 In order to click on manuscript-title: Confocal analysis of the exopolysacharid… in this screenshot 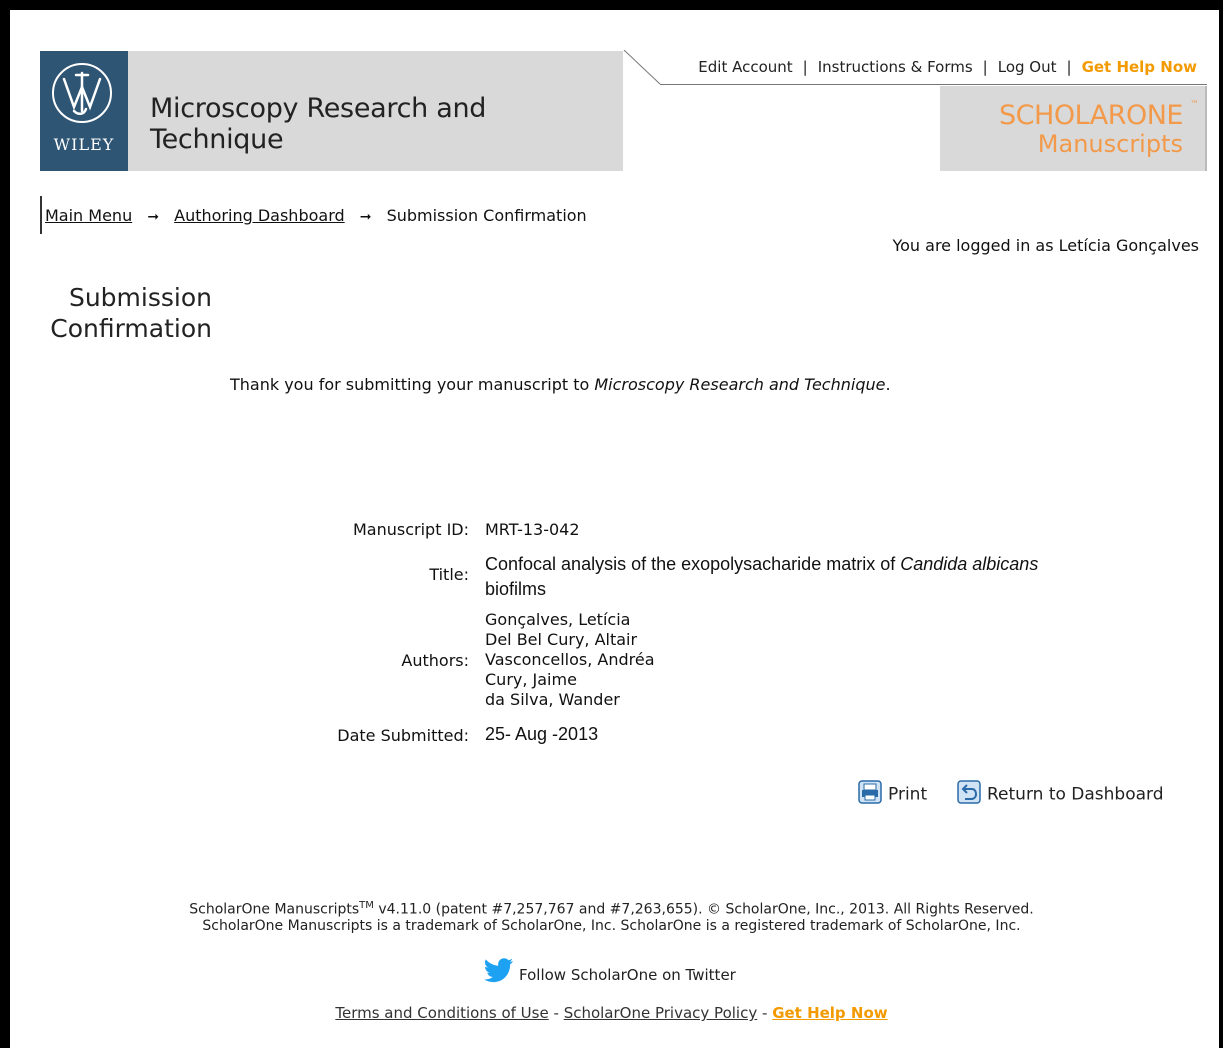, I will do `click(805, 577)`.